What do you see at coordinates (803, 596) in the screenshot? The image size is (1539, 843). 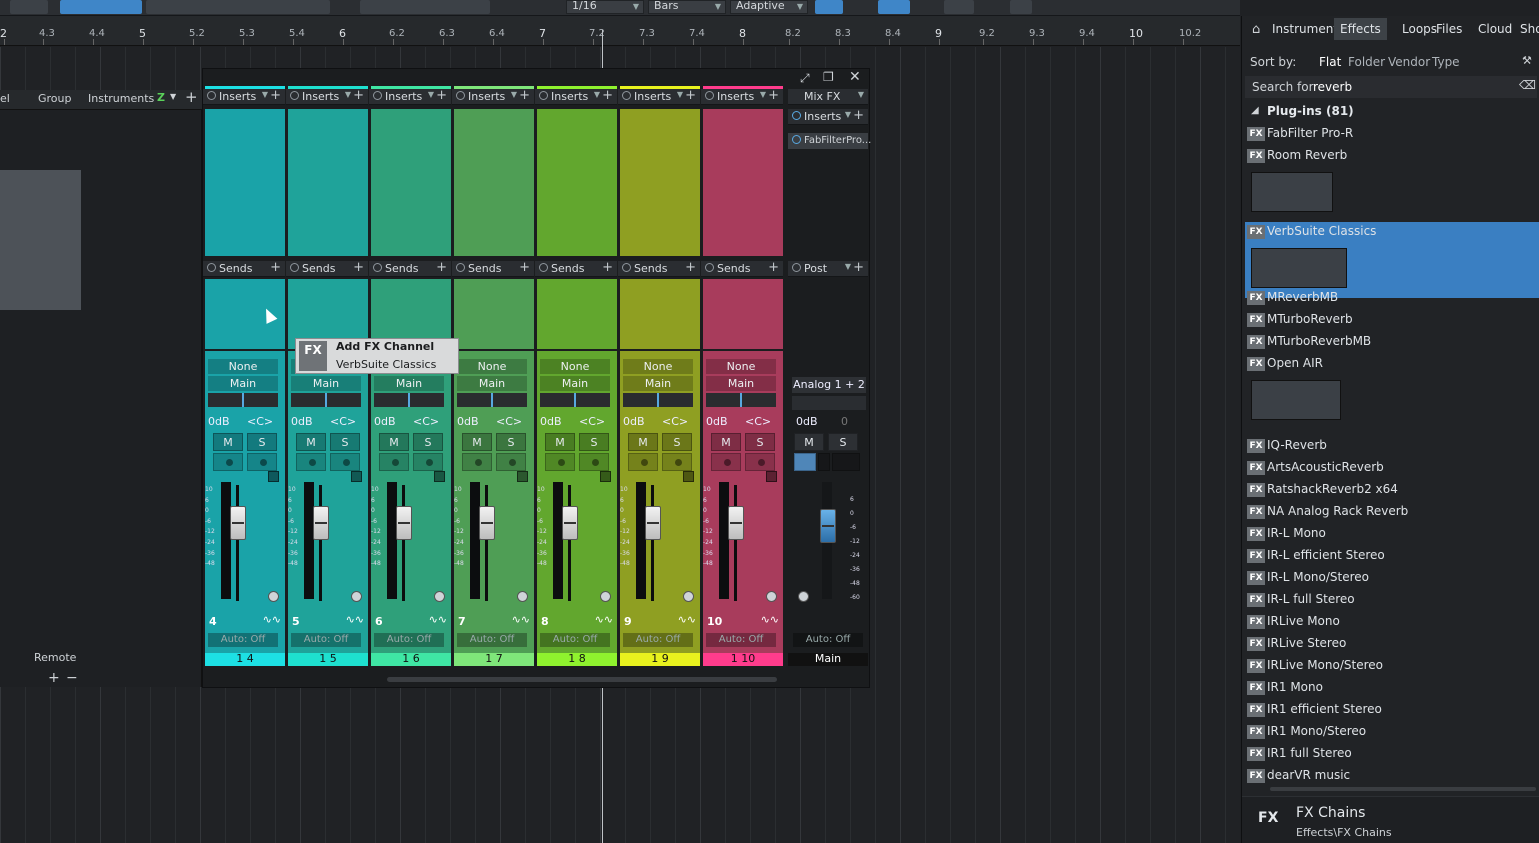 I see `main-pan-knob` at bounding box center [803, 596].